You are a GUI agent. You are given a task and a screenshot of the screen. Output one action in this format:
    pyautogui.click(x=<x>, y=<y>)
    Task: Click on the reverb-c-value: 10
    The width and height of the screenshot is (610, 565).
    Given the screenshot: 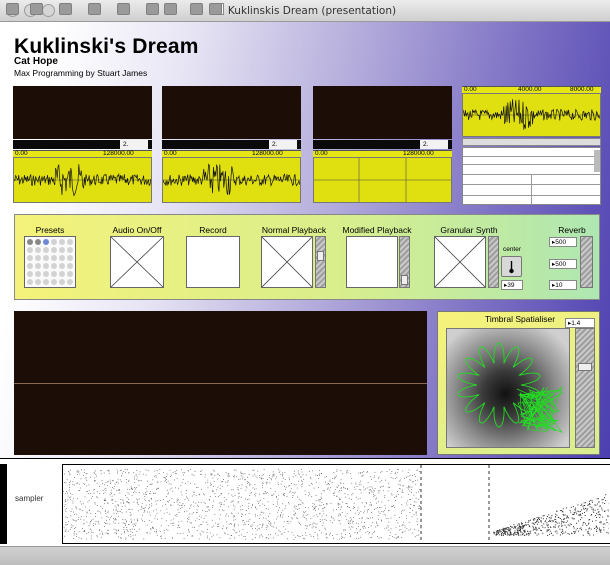 What is the action you would take?
    pyautogui.click(x=559, y=285)
    